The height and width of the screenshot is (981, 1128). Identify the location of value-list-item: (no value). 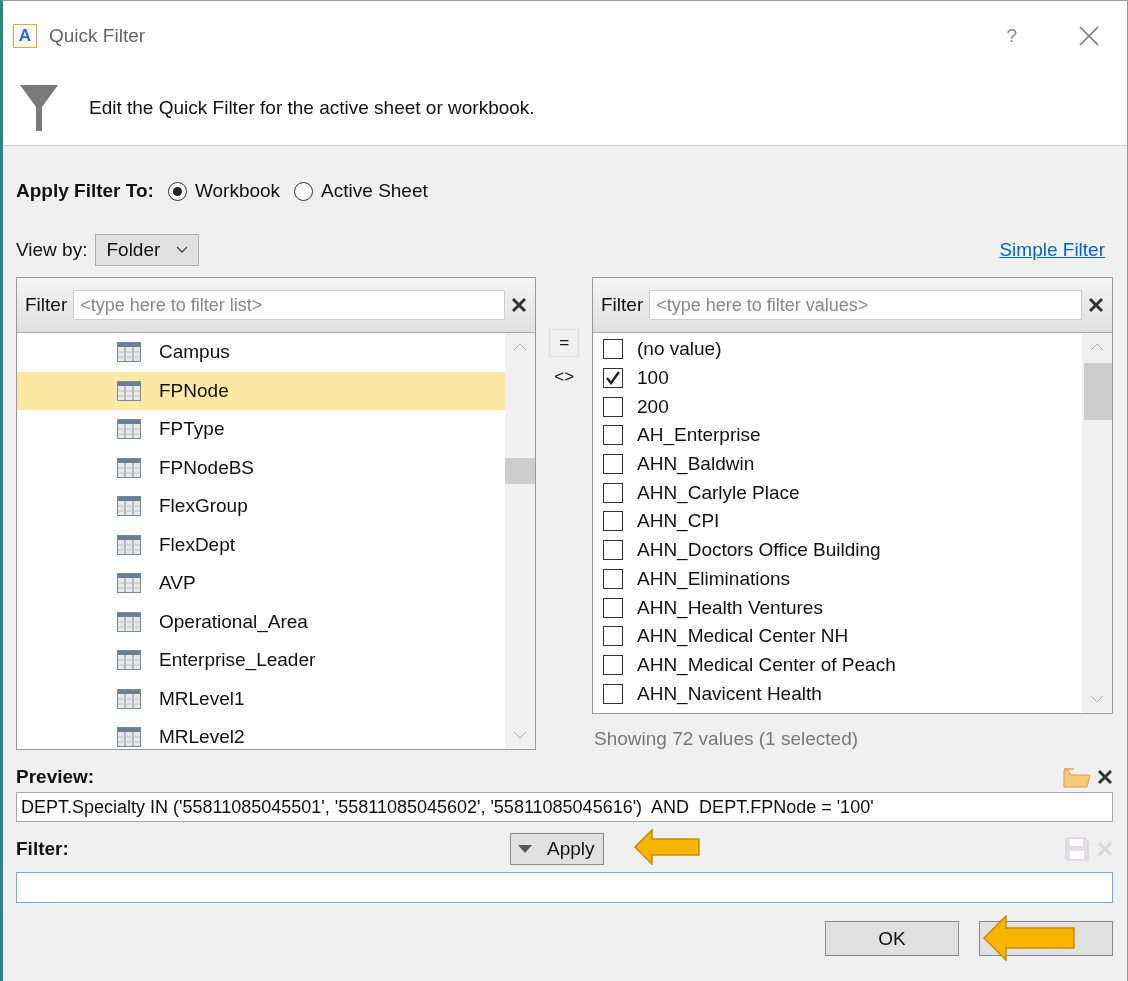
(837, 349).